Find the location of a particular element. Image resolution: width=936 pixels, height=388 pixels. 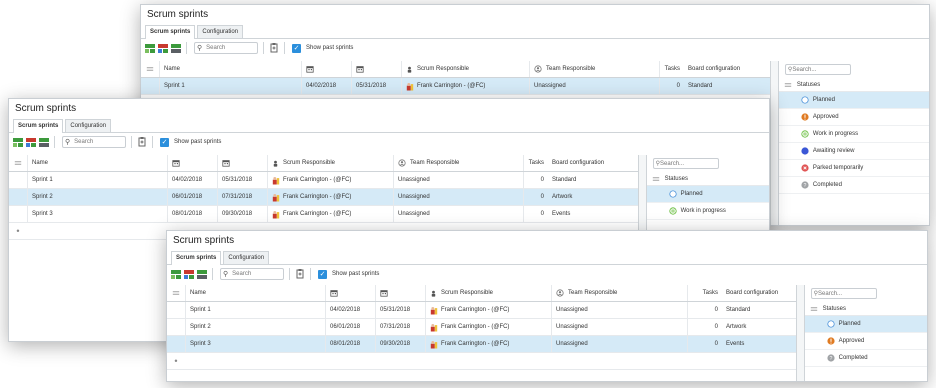

end-date-cell: 07/31/2018 is located at coordinates (400, 327).